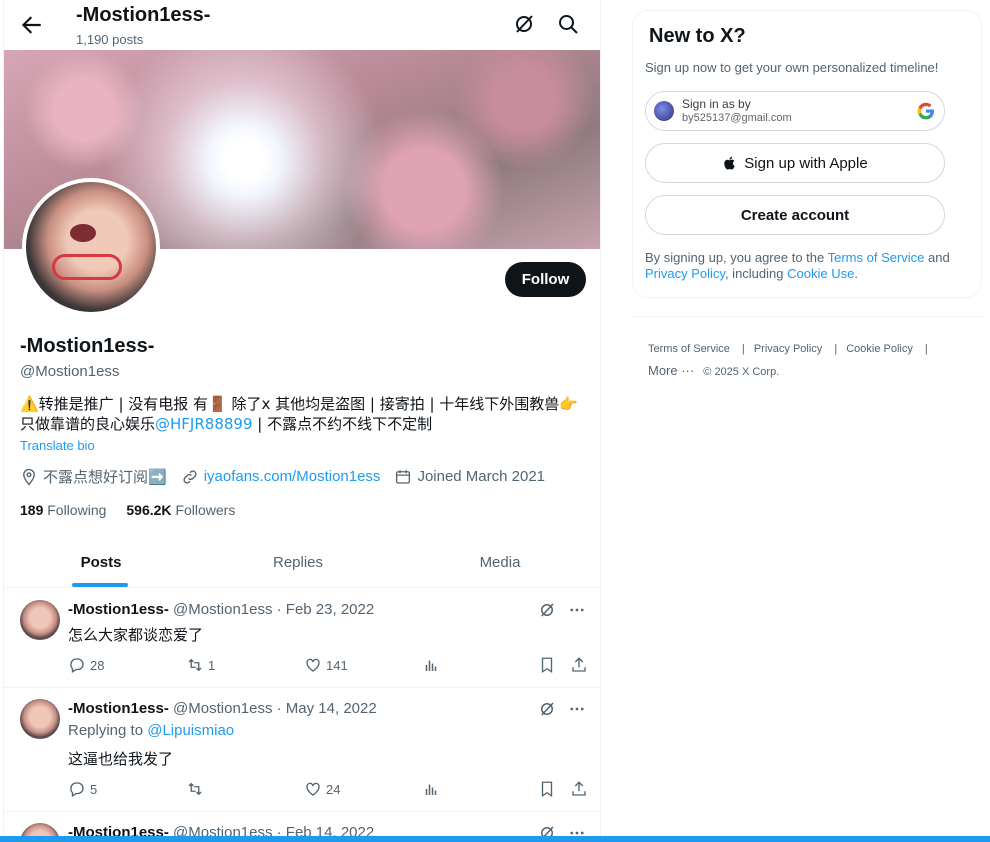 This screenshot has width=990, height=842. I want to click on profile-tabs: Posts Replies Media, so click(302, 563).